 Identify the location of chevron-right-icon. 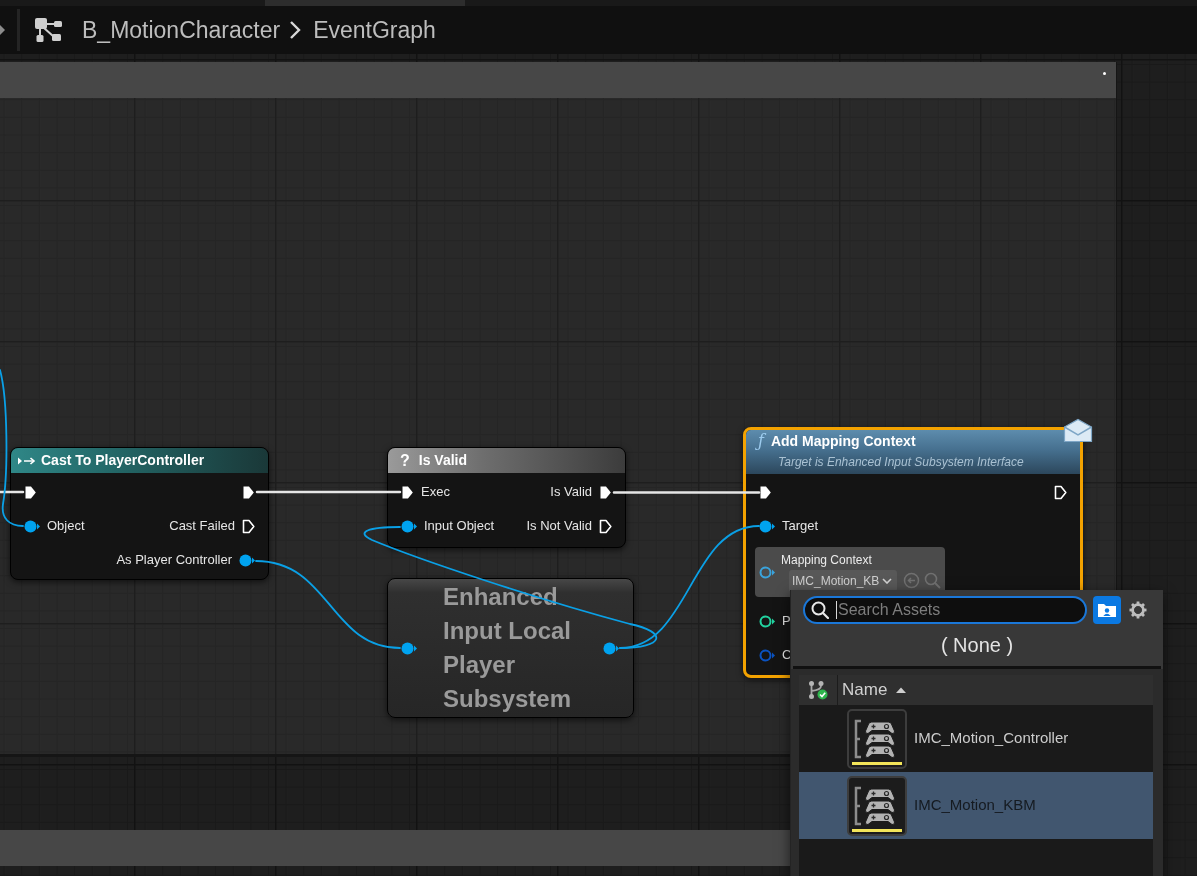
(295, 30).